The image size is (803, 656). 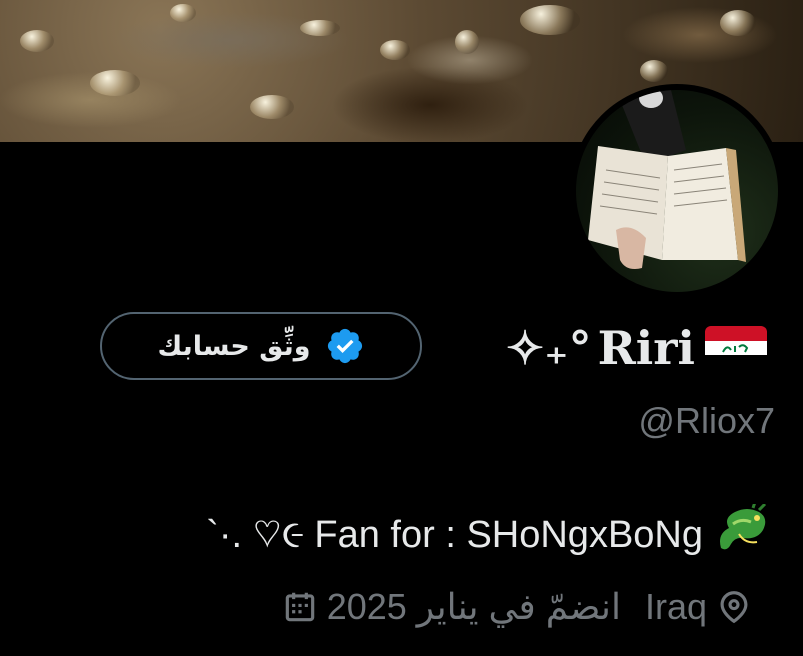 I want to click on profile-avatar, so click(x=677, y=191).